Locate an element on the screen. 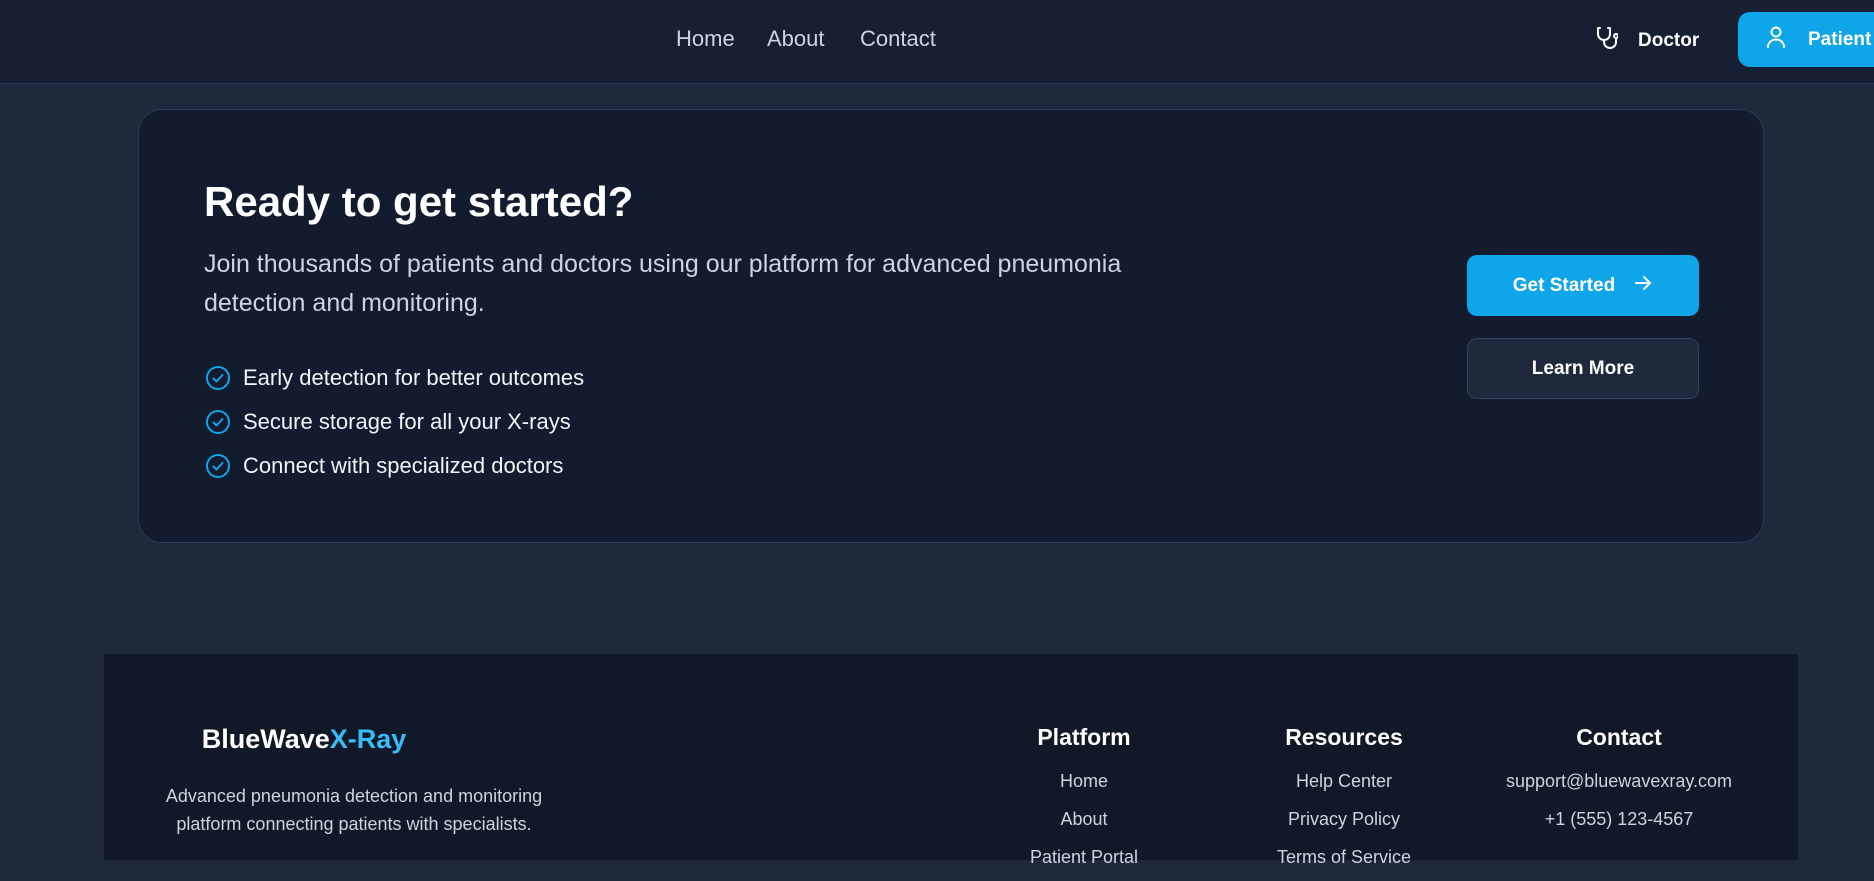 The image size is (1874, 881). nav-contact-link: Contact is located at coordinates (898, 39).